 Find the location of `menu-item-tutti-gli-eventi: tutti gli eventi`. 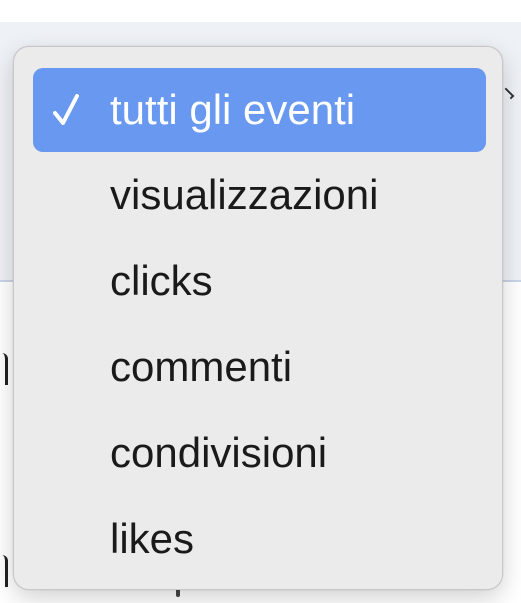

menu-item-tutti-gli-eventi: tutti gli eventi is located at coordinates (259, 110).